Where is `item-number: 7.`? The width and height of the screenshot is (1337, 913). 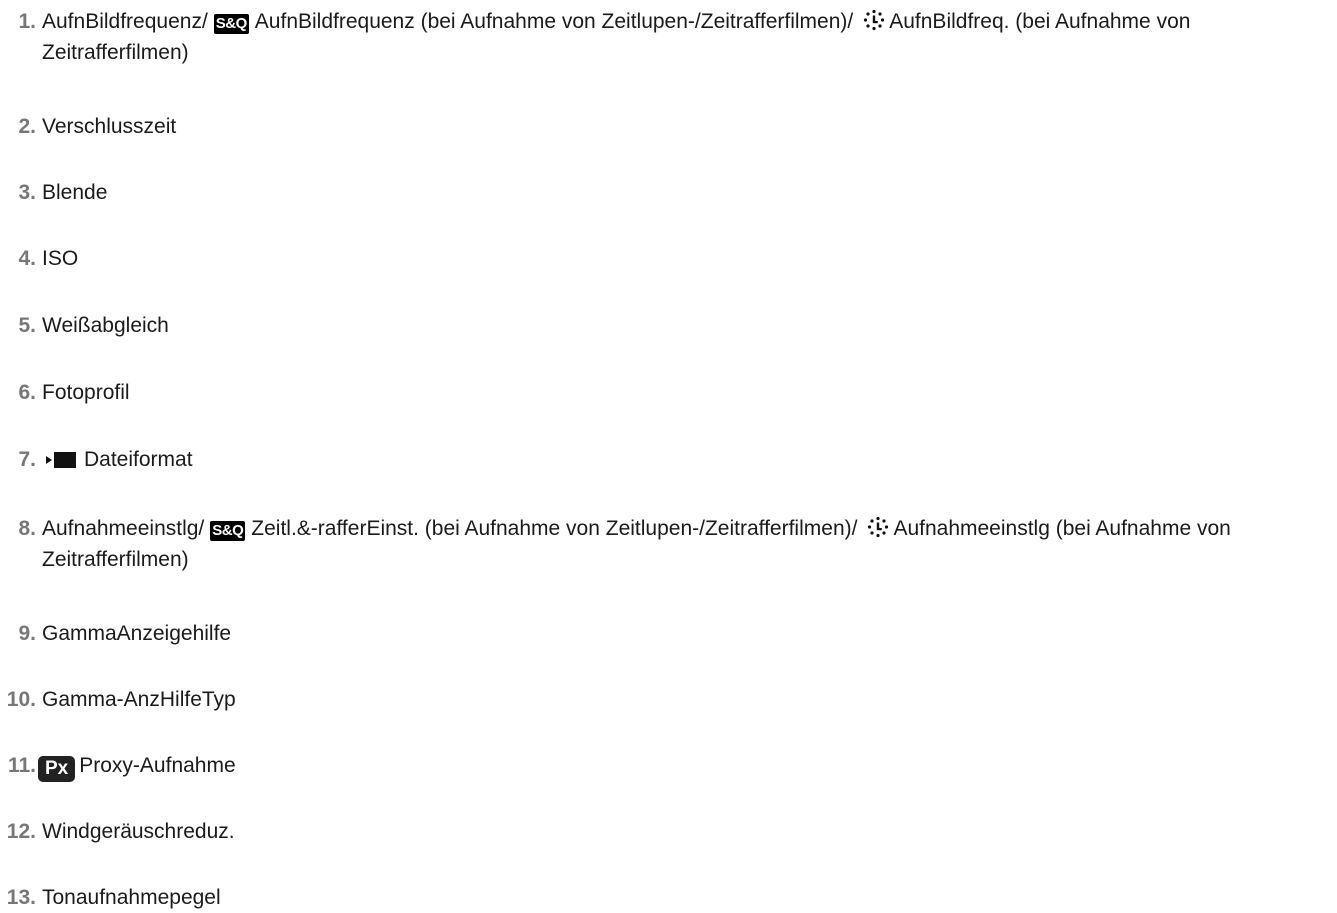 item-number: 7. is located at coordinates (27, 459).